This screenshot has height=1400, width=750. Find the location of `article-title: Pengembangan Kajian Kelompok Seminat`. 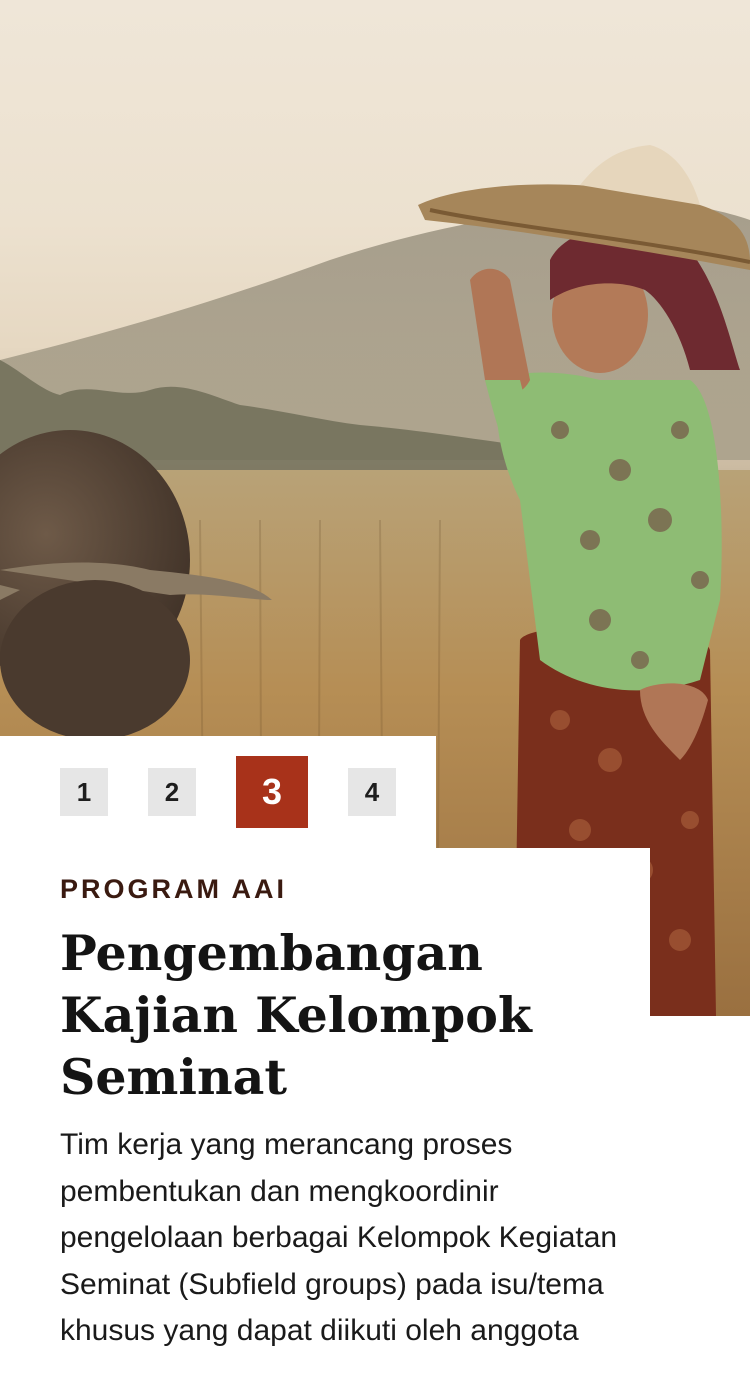

article-title: Pengembangan Kajian Kelompok Seminat is located at coordinates (296, 1015).